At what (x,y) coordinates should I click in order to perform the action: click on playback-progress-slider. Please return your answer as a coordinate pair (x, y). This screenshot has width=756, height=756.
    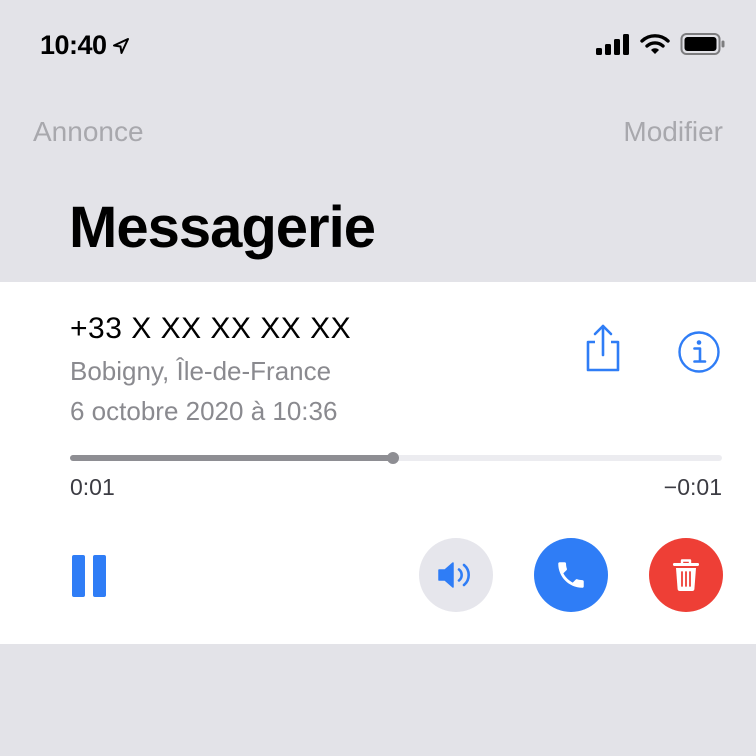
    Looking at the image, I should click on (396, 458).